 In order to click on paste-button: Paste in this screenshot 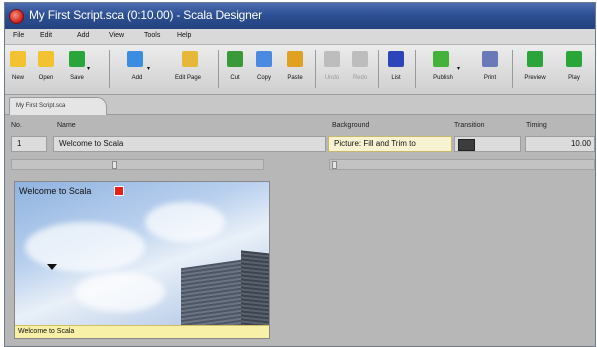, I will do `click(295, 70)`.